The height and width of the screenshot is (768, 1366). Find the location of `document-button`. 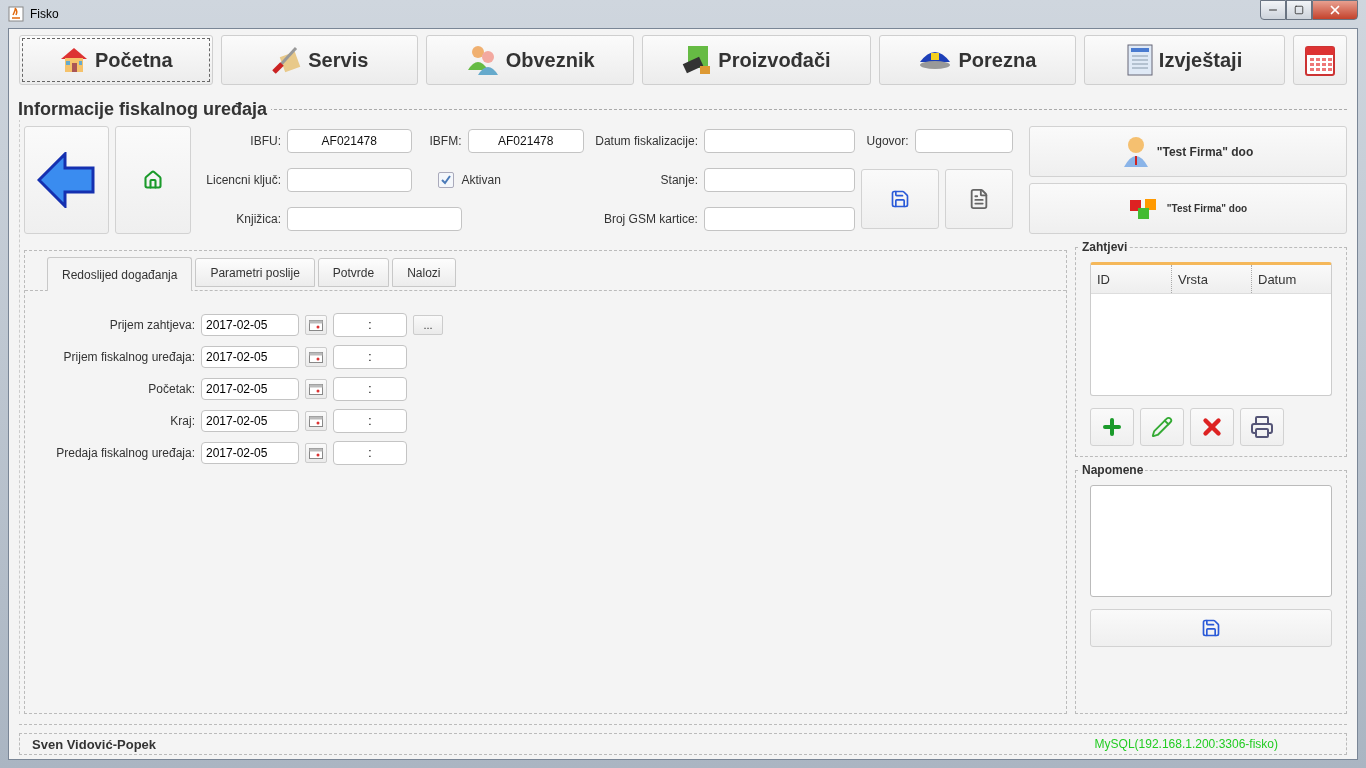

document-button is located at coordinates (979, 199).